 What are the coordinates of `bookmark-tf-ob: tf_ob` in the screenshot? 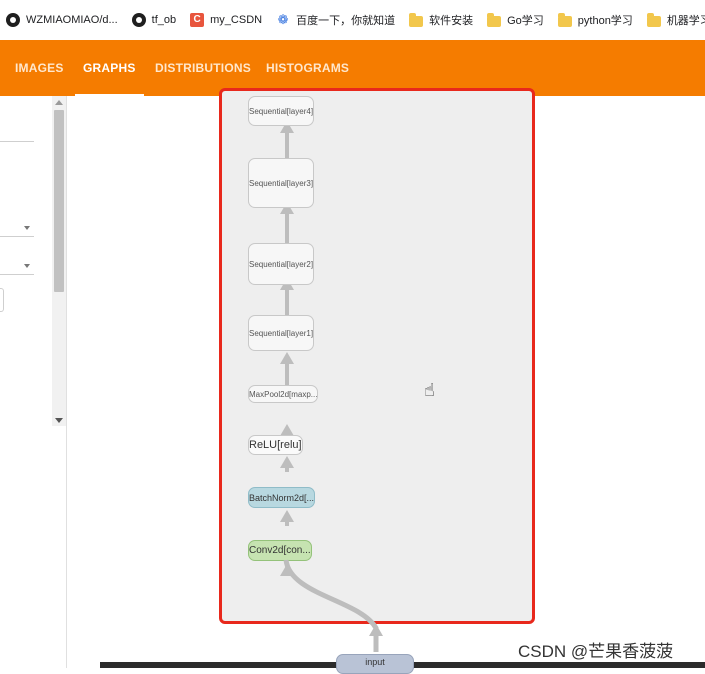 It's located at (154, 20).